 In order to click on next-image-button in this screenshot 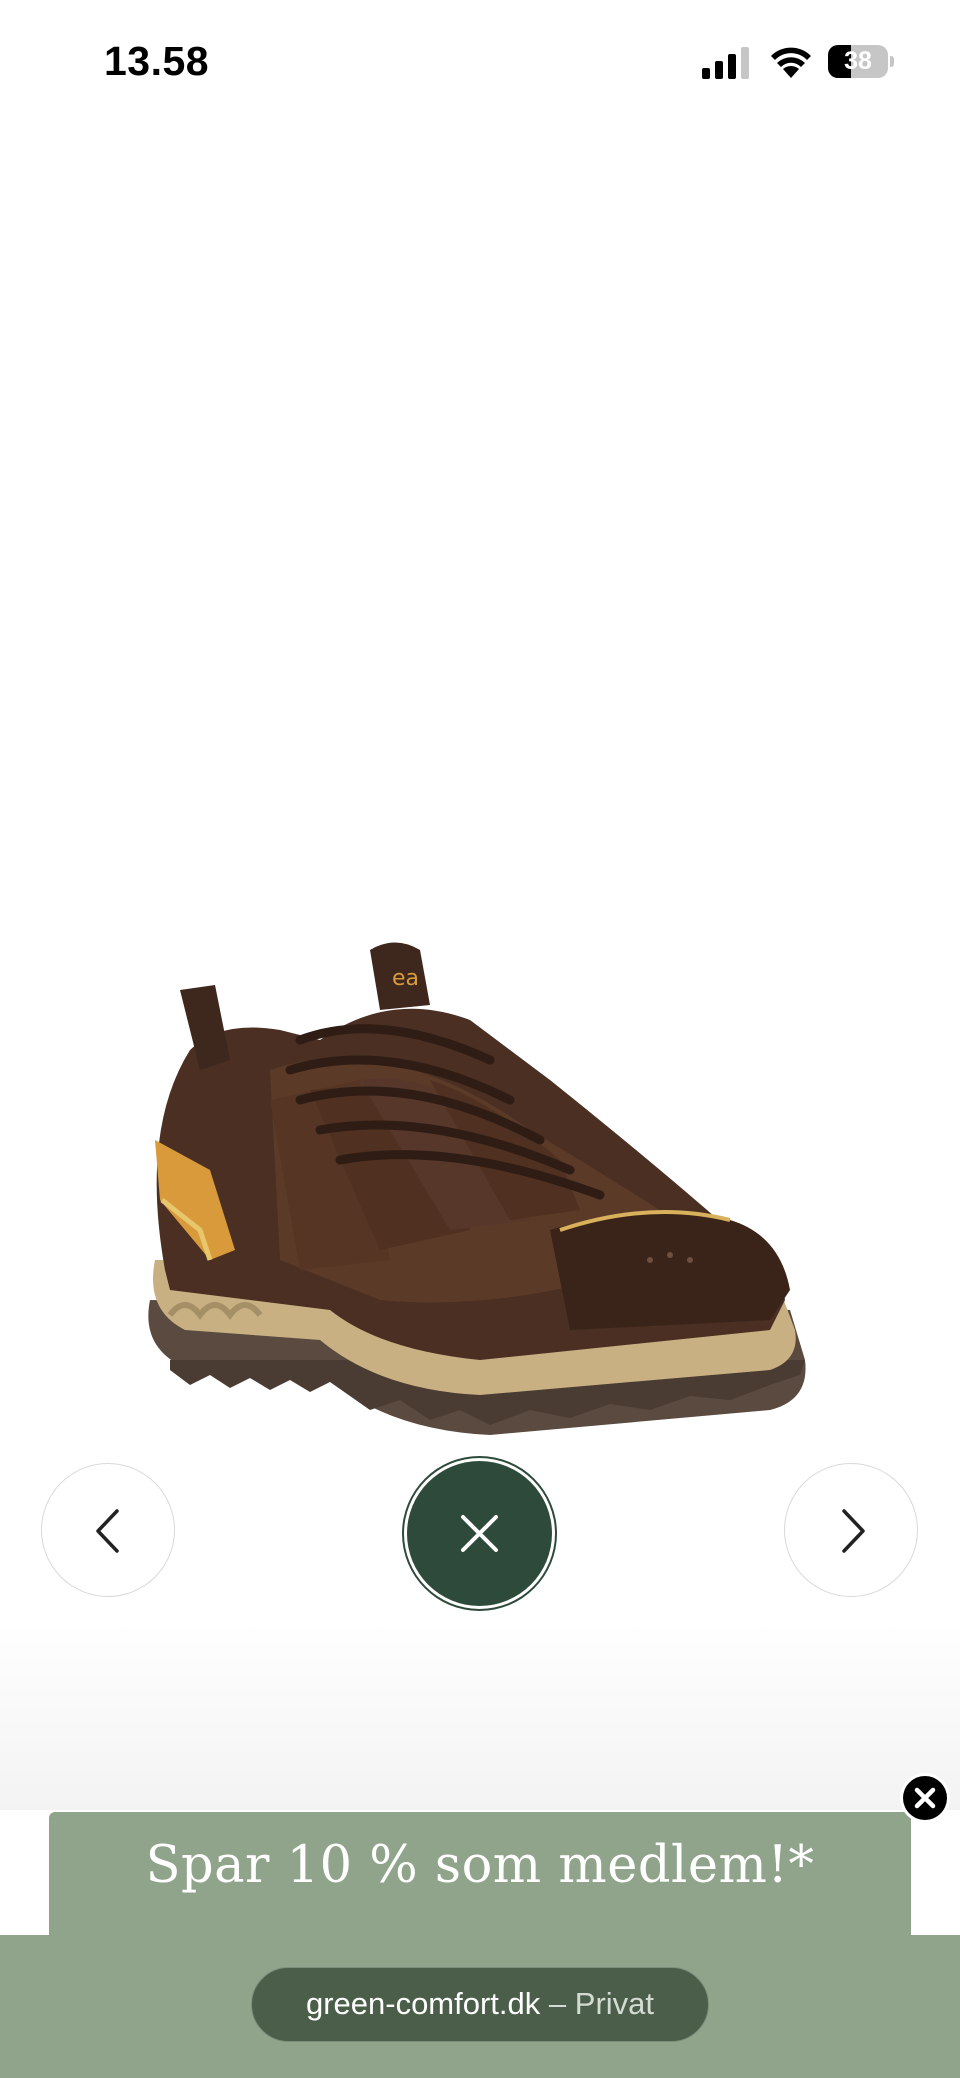, I will do `click(851, 1530)`.